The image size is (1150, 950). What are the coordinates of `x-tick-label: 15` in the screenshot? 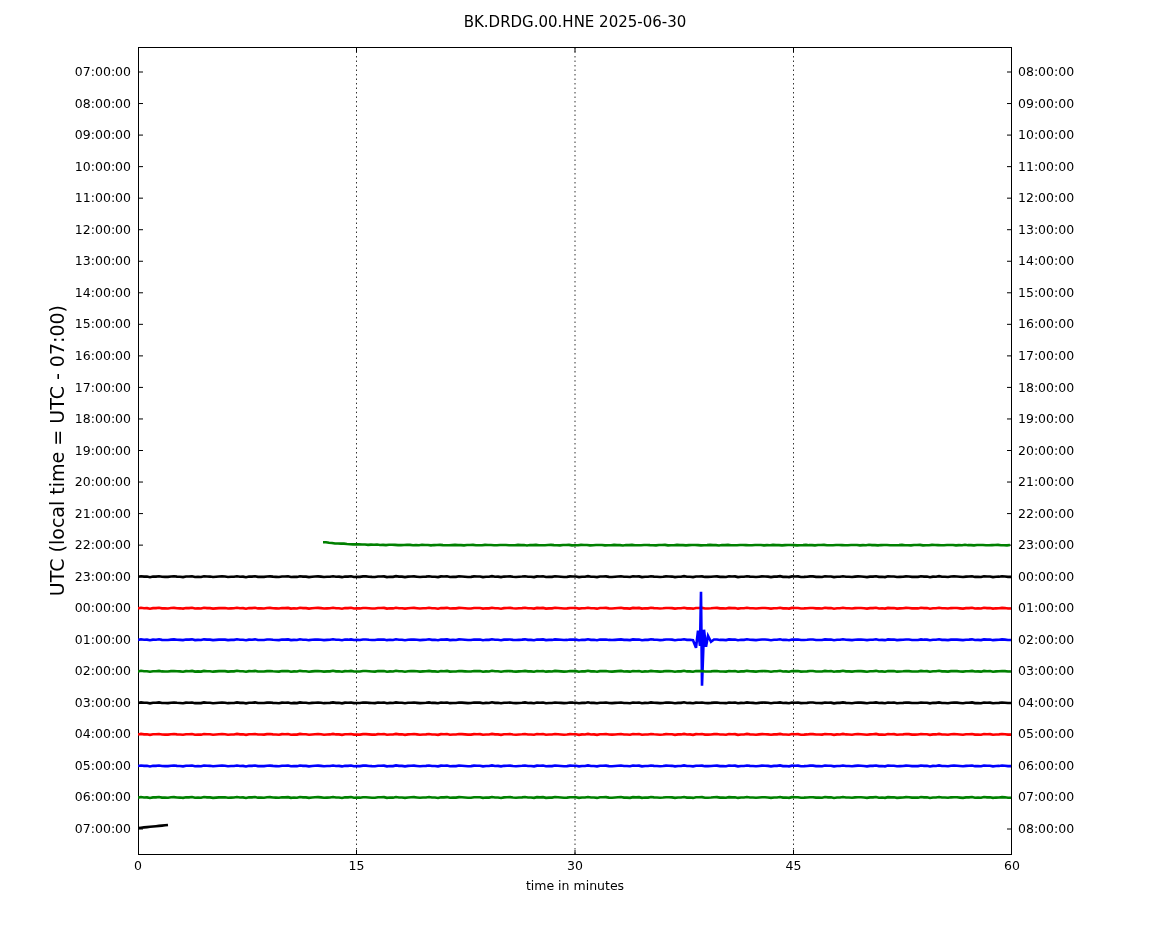 It's located at (356, 866).